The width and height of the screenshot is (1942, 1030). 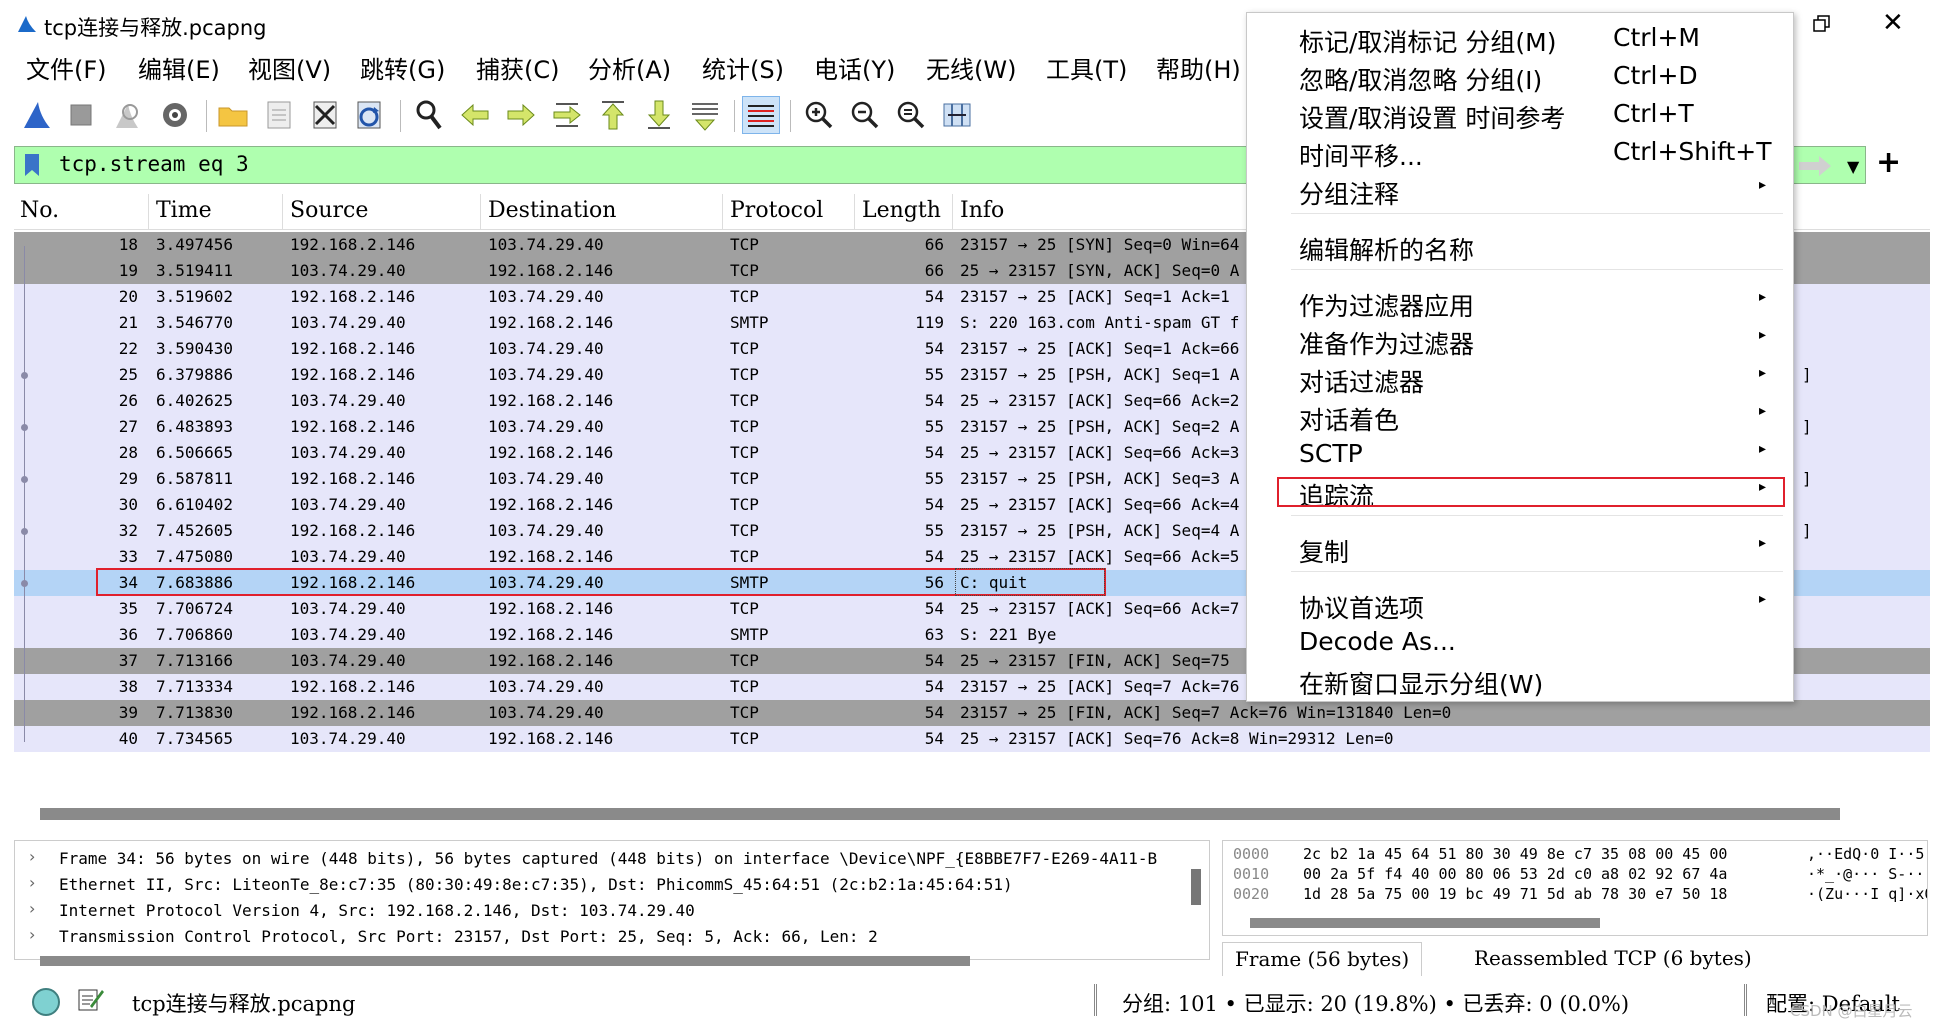 I want to click on bytes-horizontal-scrollbar, so click(x=1425, y=923).